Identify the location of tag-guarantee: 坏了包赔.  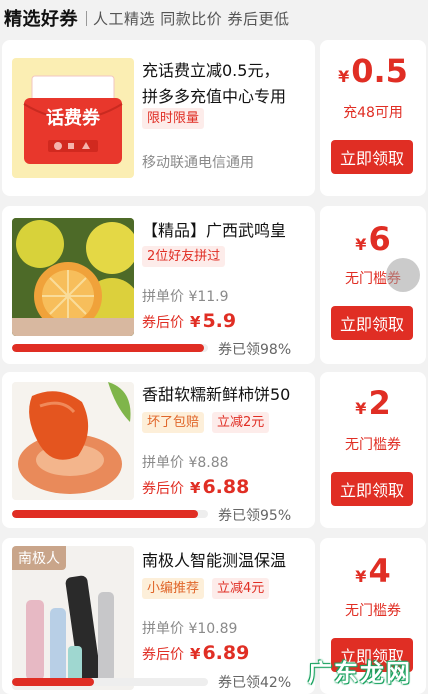
(173, 422).